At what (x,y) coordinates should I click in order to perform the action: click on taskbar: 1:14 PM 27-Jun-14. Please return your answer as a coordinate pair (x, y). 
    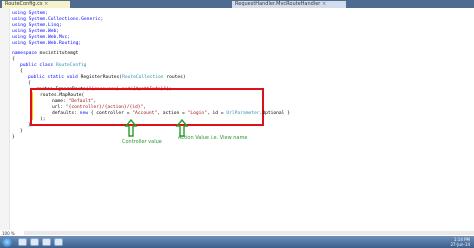
    Looking at the image, I should click on (237, 242).